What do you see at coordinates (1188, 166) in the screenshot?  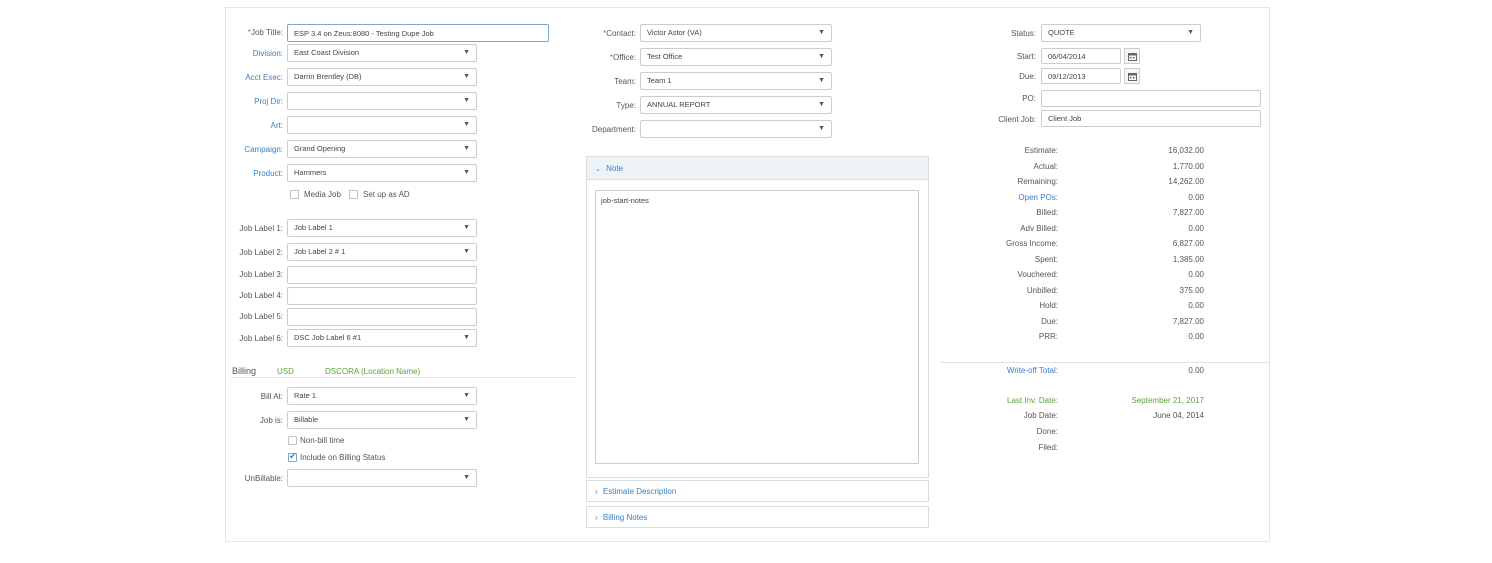 I see `summary-value: 1,770.00` at bounding box center [1188, 166].